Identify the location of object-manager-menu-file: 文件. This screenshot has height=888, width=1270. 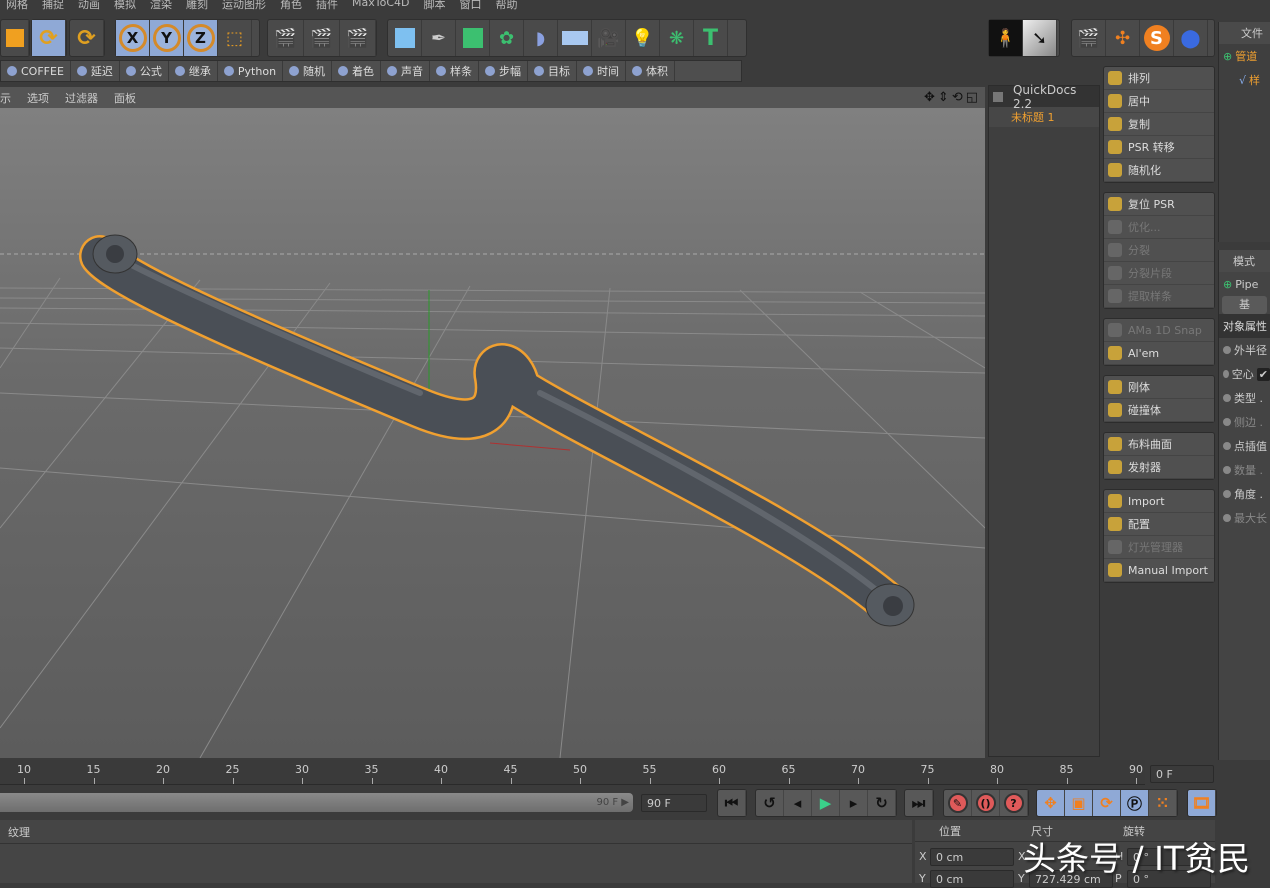
(1244, 33).